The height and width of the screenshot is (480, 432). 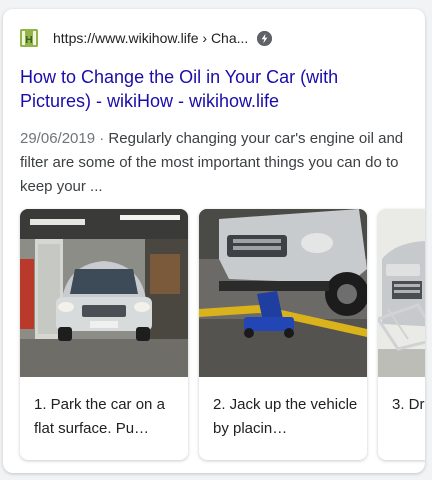 I want to click on result-date: 29/06/2019, so click(x=58, y=138).